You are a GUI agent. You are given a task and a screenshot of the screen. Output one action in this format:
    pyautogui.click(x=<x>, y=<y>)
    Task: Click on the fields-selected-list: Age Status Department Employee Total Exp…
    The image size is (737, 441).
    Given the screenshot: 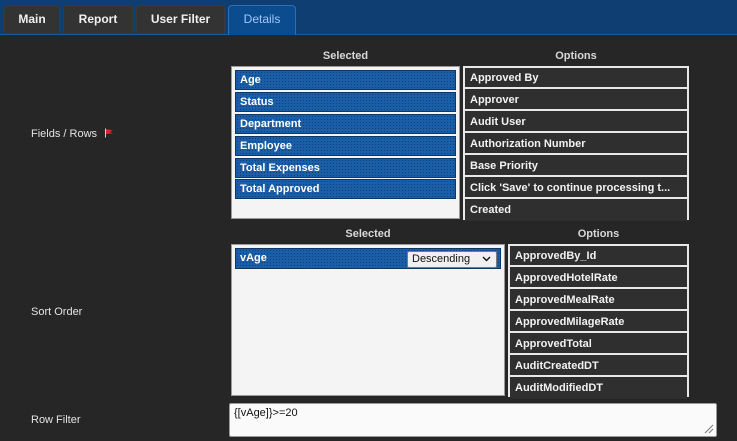 What is the action you would take?
    pyautogui.click(x=345, y=142)
    